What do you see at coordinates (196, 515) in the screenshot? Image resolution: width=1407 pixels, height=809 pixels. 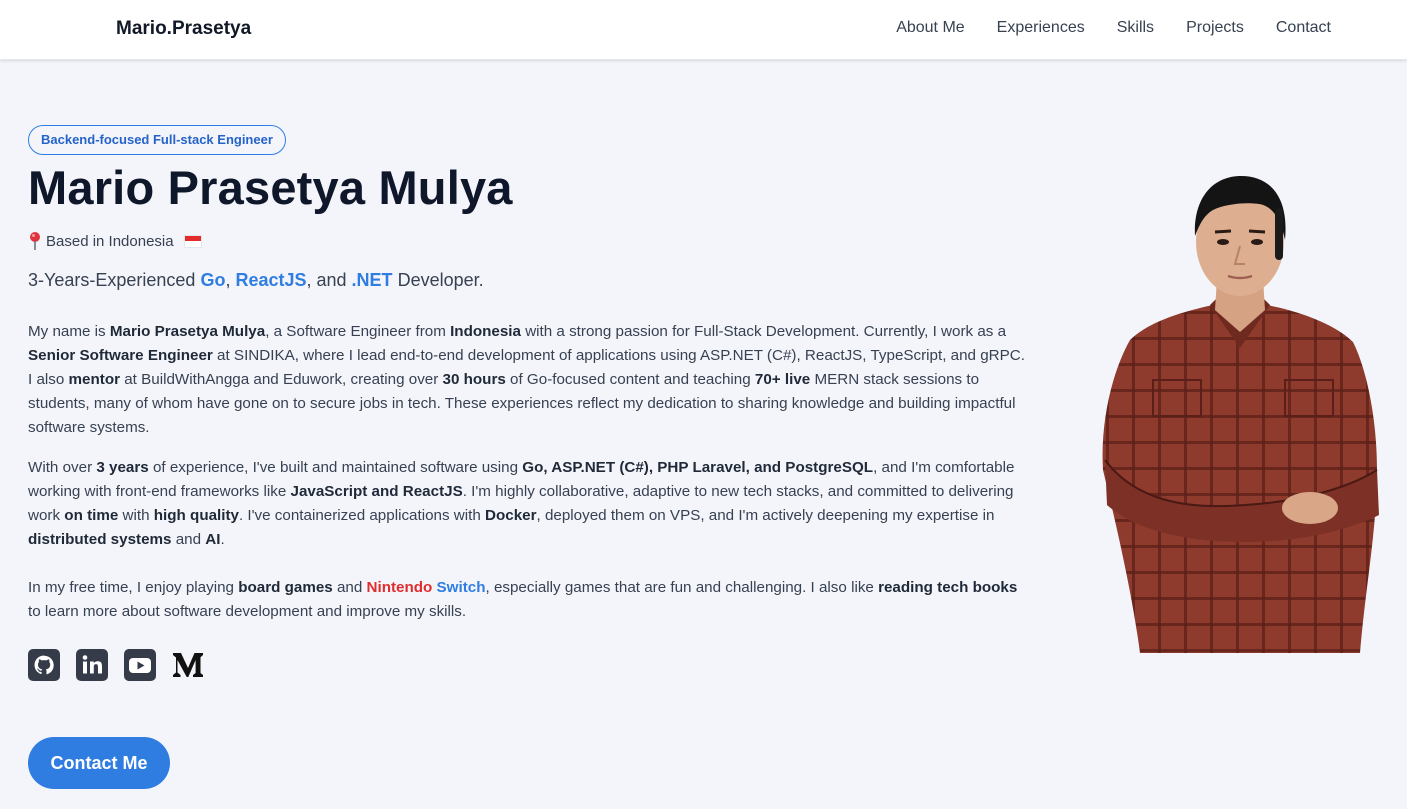 I see `text-run: high quality` at bounding box center [196, 515].